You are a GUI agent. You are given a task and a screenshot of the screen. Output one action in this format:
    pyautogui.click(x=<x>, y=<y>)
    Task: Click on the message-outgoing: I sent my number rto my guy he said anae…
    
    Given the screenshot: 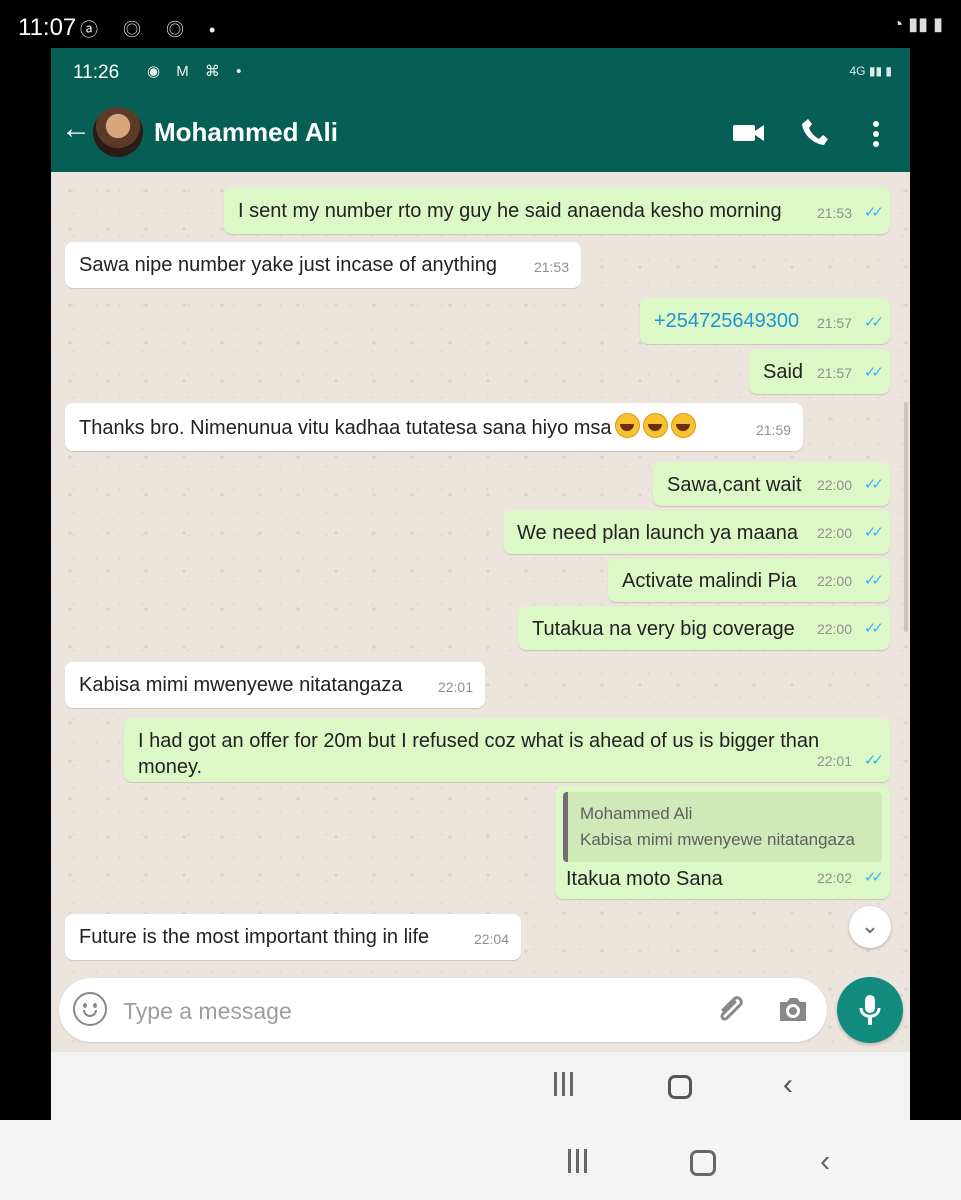 What is the action you would take?
    pyautogui.click(x=557, y=211)
    